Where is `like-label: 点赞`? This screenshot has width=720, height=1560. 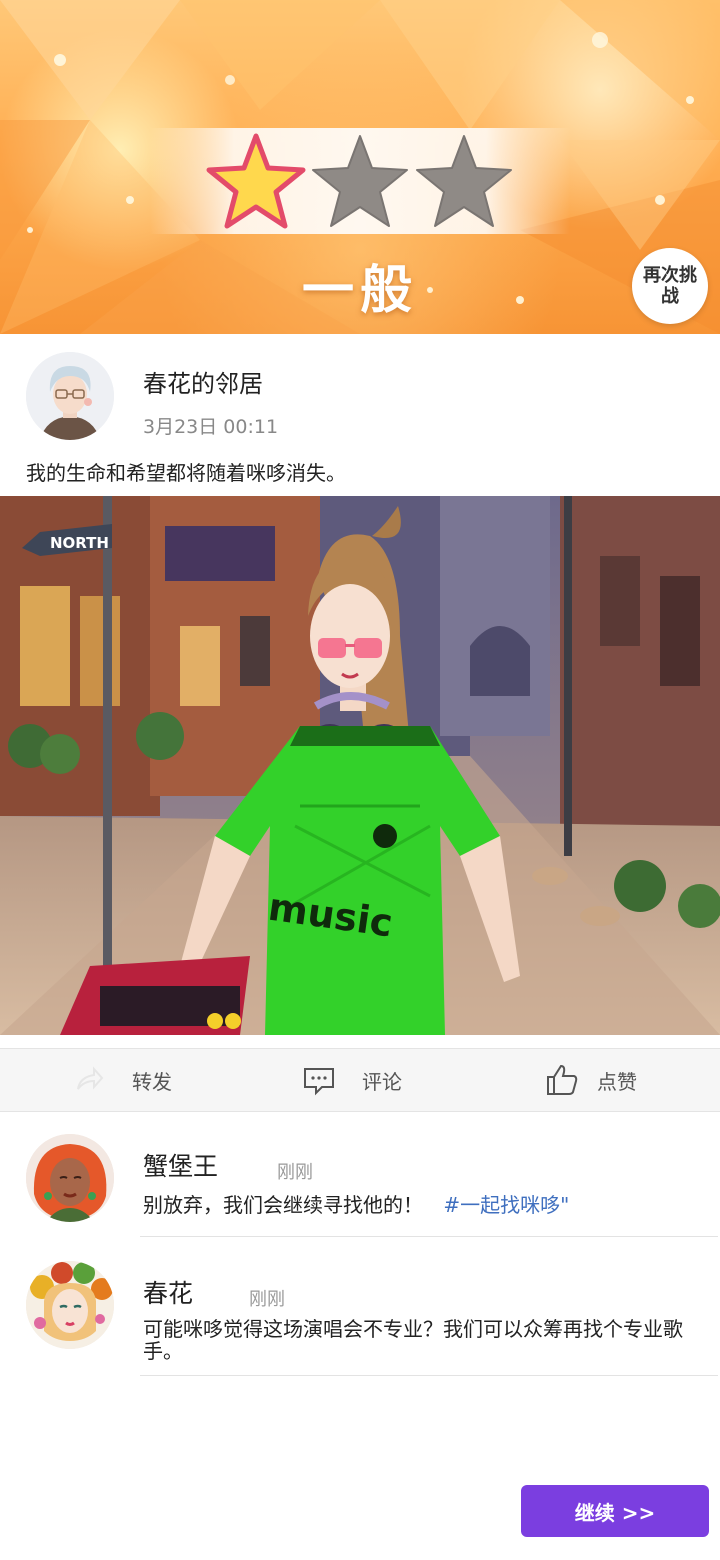 like-label: 点赞 is located at coordinates (617, 1081).